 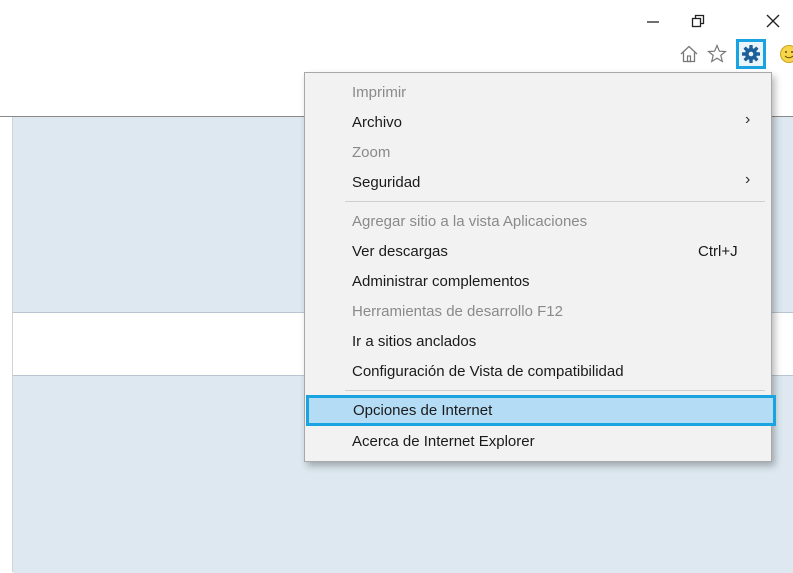 I want to click on star-icon, so click(x=717, y=54).